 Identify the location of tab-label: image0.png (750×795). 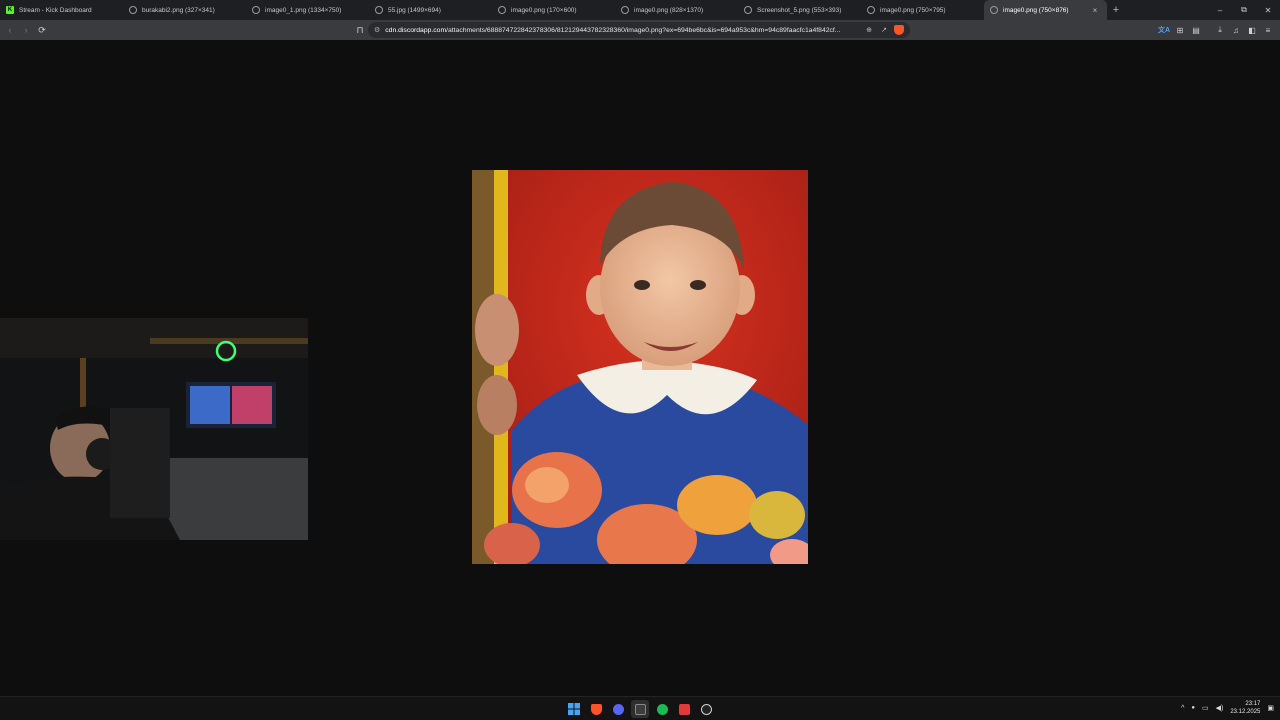
(913, 10).